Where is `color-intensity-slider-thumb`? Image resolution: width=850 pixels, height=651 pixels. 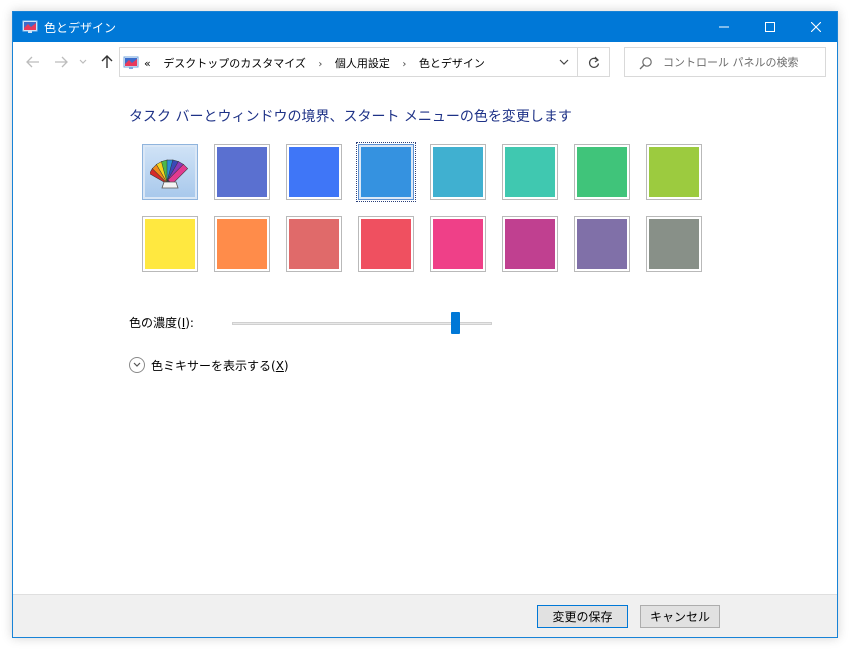
color-intensity-slider-thumb is located at coordinates (456, 323).